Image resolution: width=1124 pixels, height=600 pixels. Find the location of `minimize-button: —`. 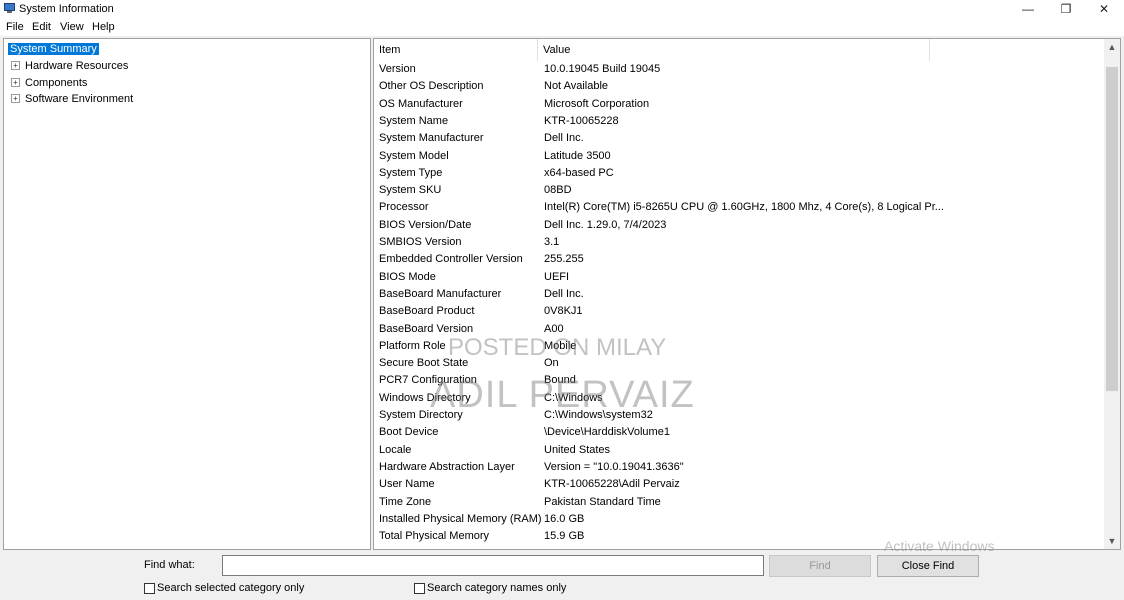

minimize-button: — is located at coordinates (1028, 9).